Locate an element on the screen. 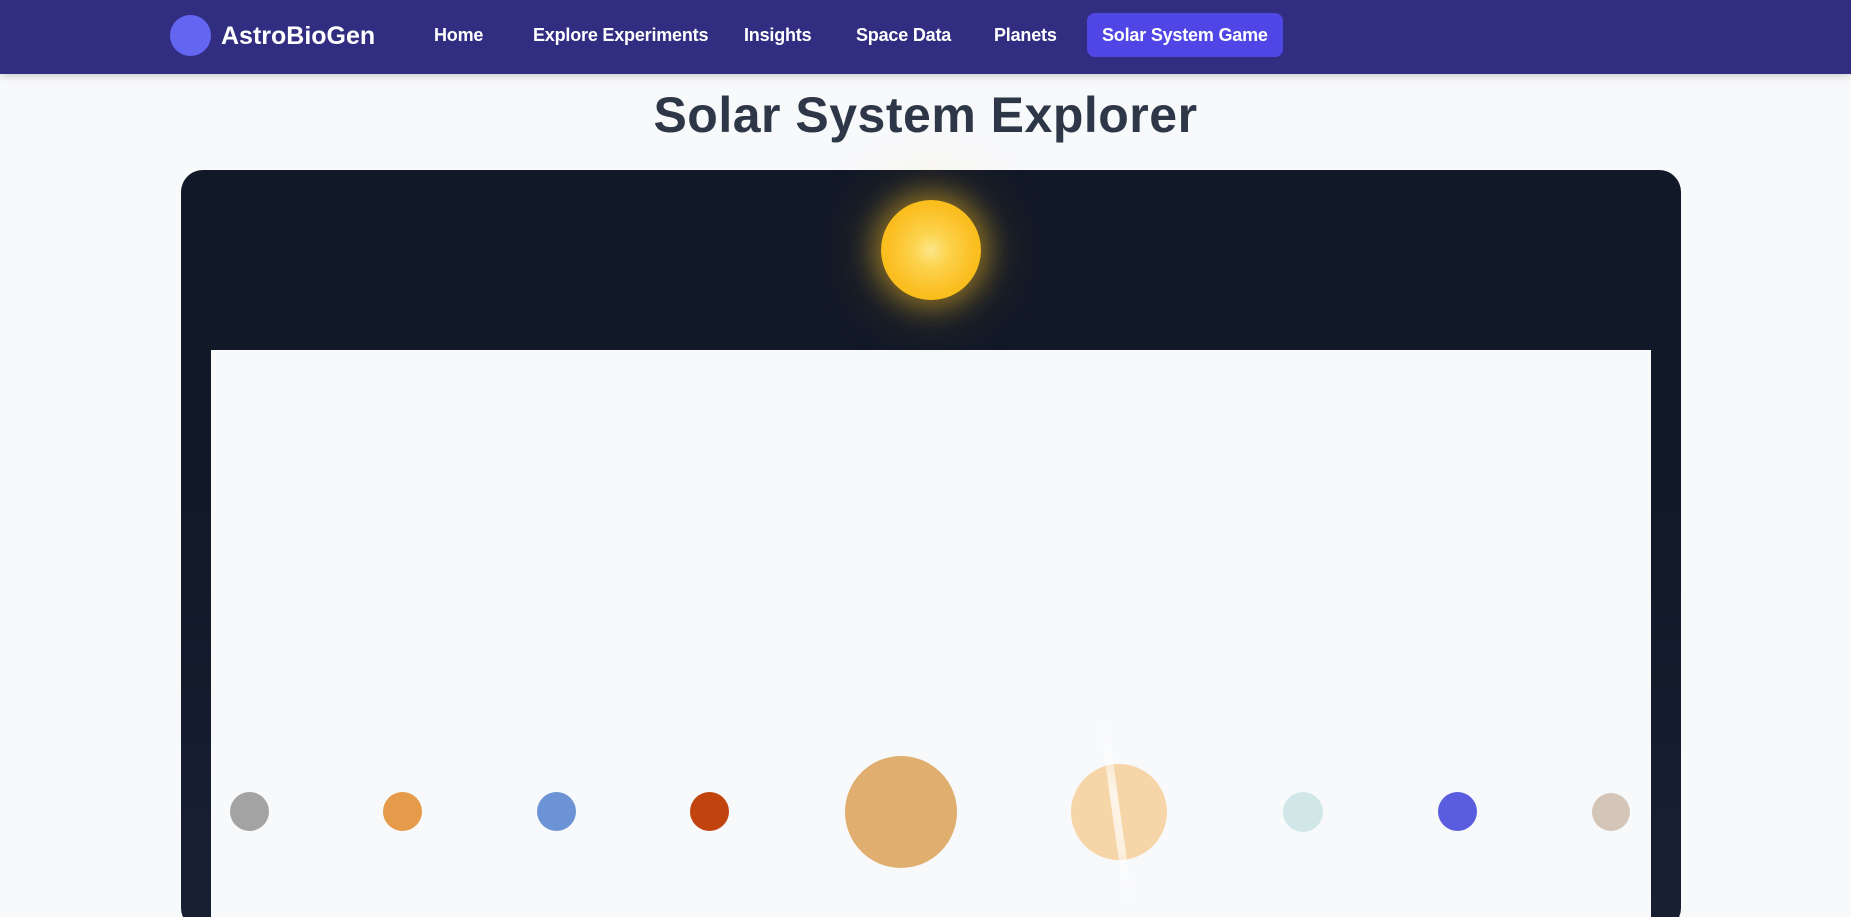 The width and height of the screenshot is (1851, 917). nav-space-data: Space Data is located at coordinates (903, 35).